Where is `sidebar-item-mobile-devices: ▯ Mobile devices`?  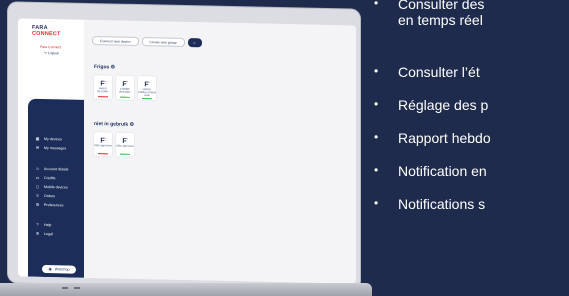
sidebar-item-mobile-devices: ▯ Mobile devices is located at coordinates (51, 186).